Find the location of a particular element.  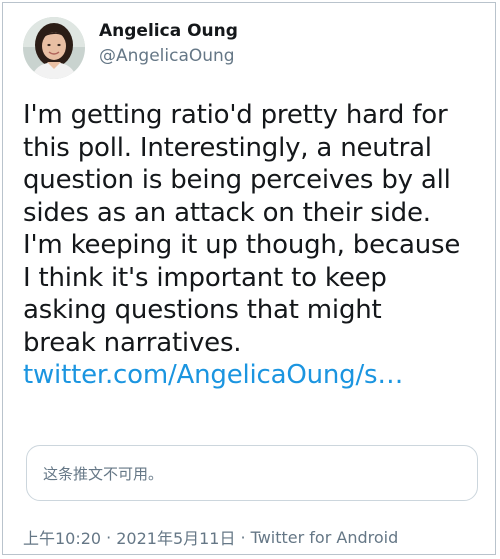

tweet-source: Twitter for Android is located at coordinates (325, 537).